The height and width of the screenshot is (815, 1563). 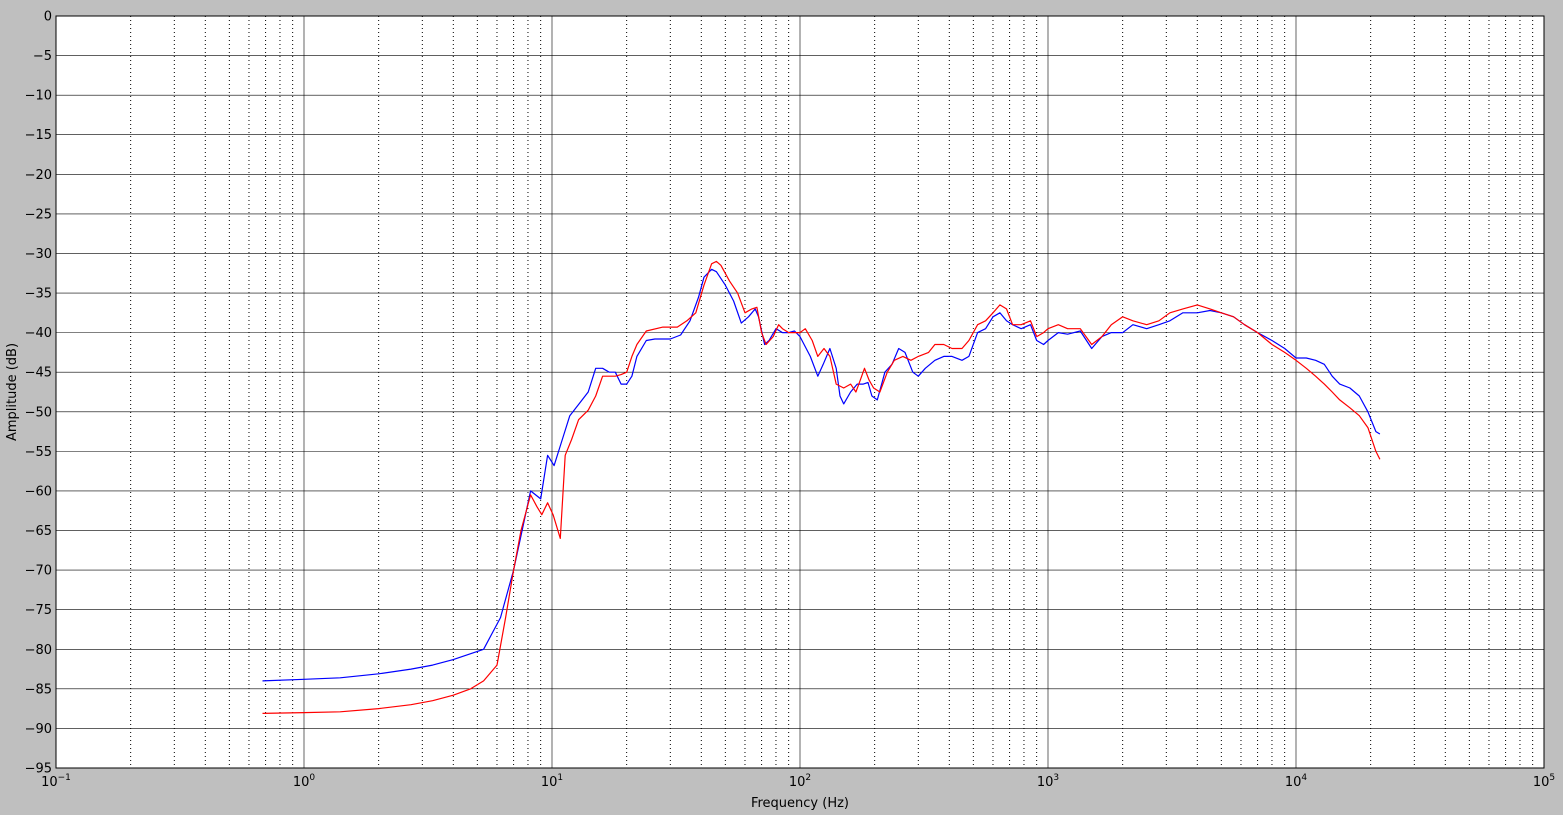 I want to click on y-tick-label: −70, so click(x=38, y=571).